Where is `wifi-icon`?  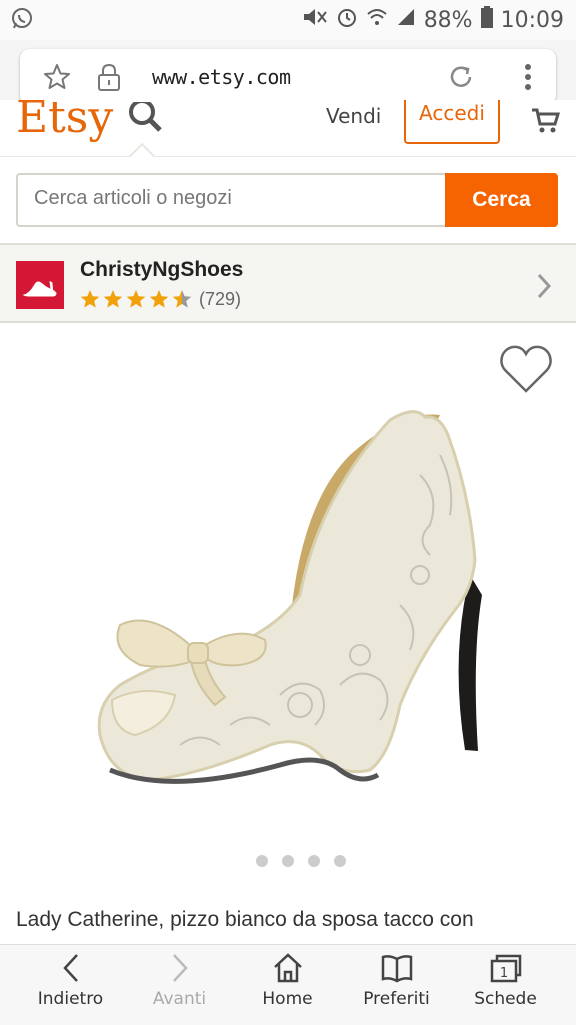 wifi-icon is located at coordinates (377, 20).